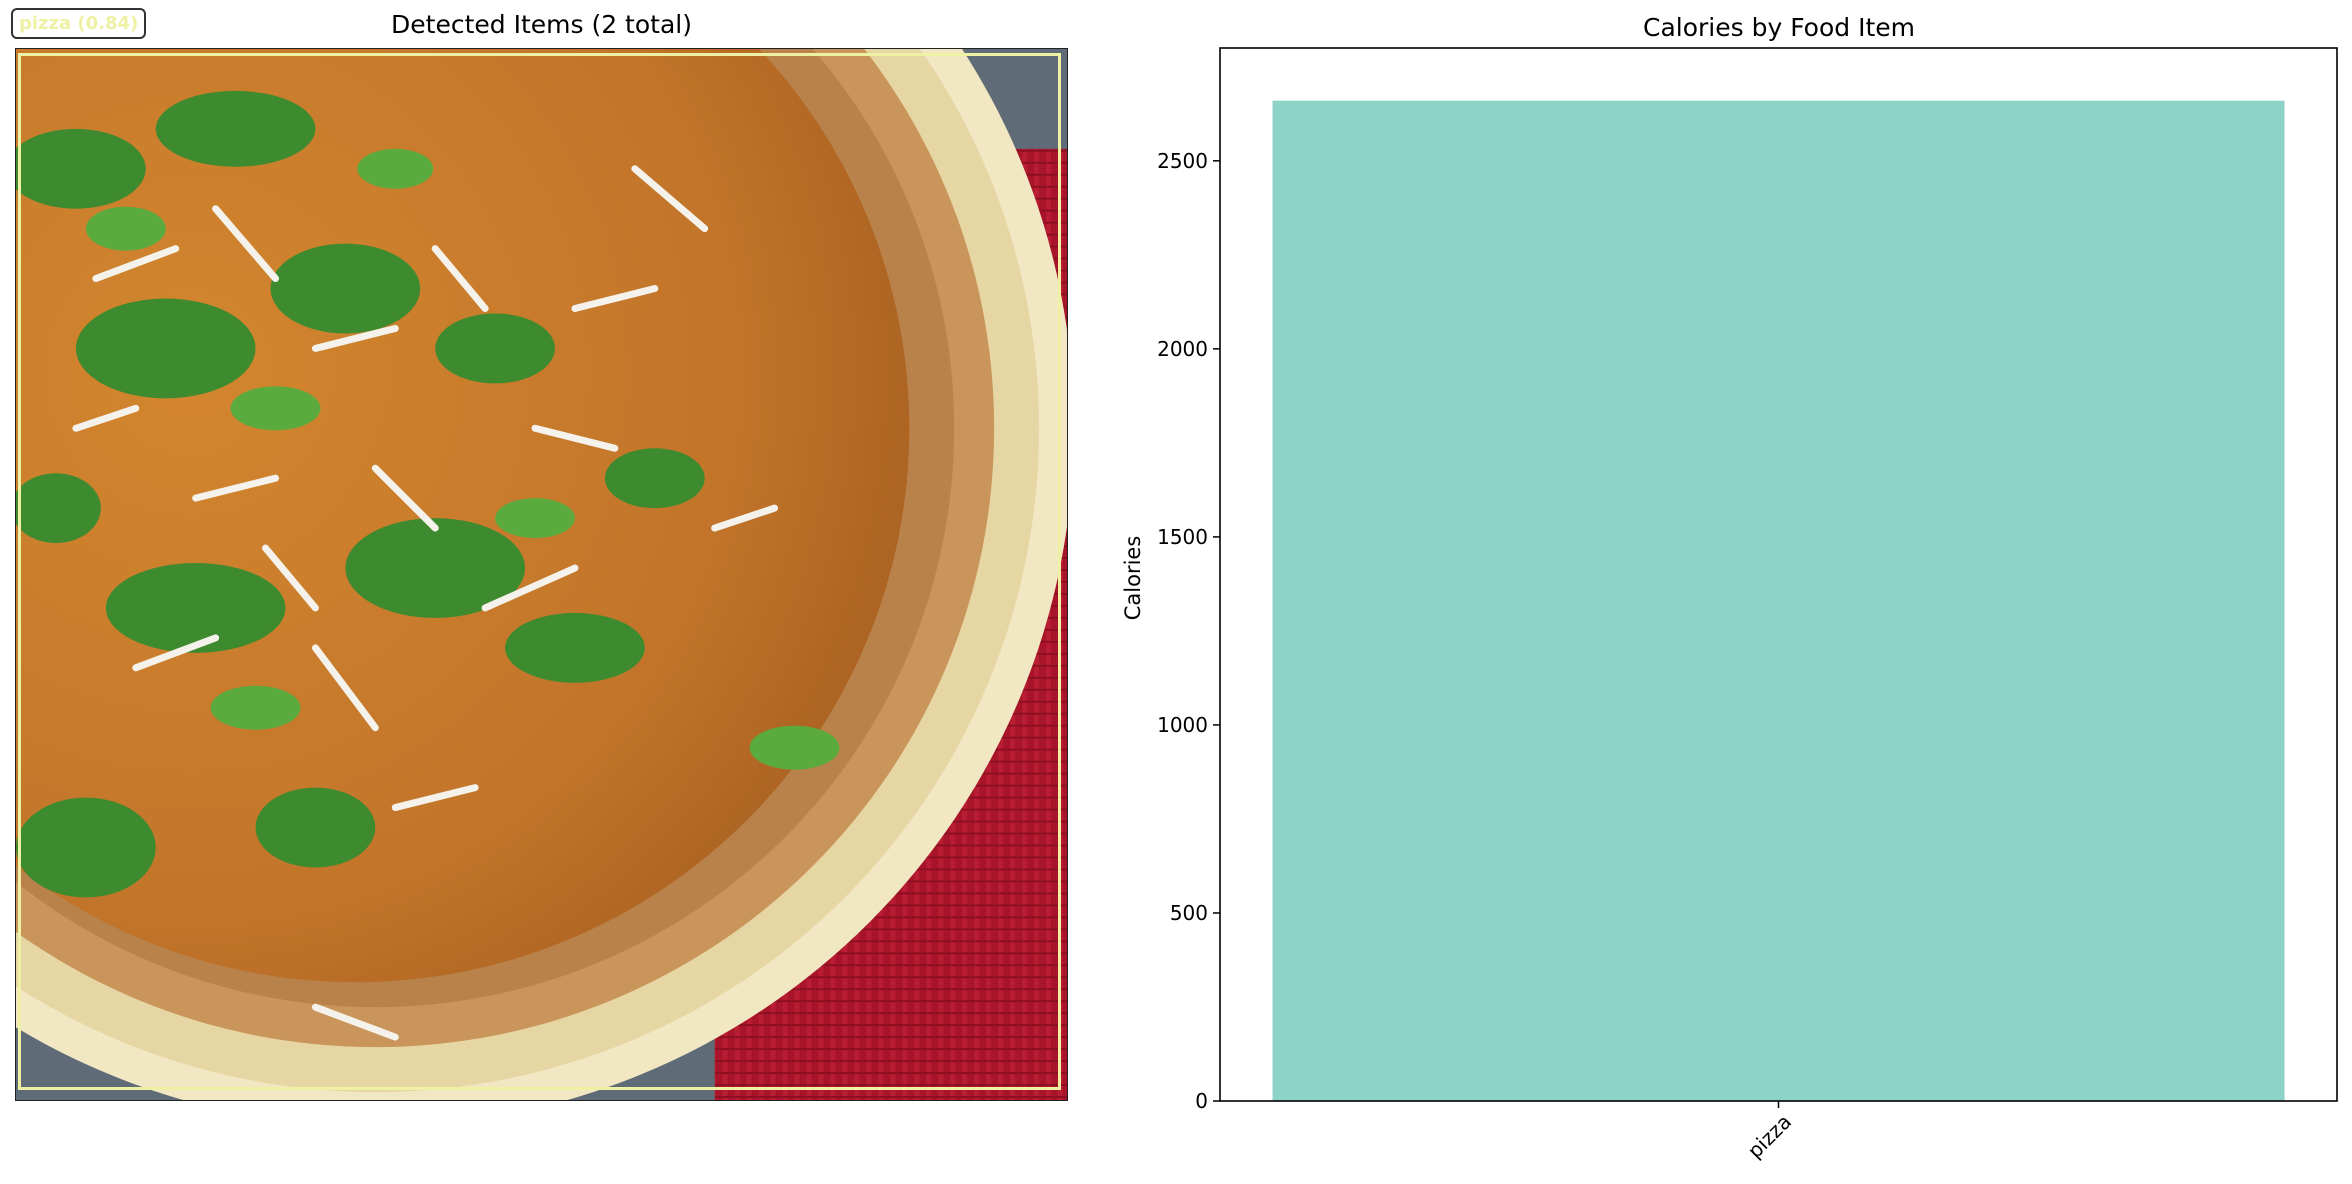  What do you see at coordinates (1182, 537) in the screenshot?
I see `y-tick-label: 1500` at bounding box center [1182, 537].